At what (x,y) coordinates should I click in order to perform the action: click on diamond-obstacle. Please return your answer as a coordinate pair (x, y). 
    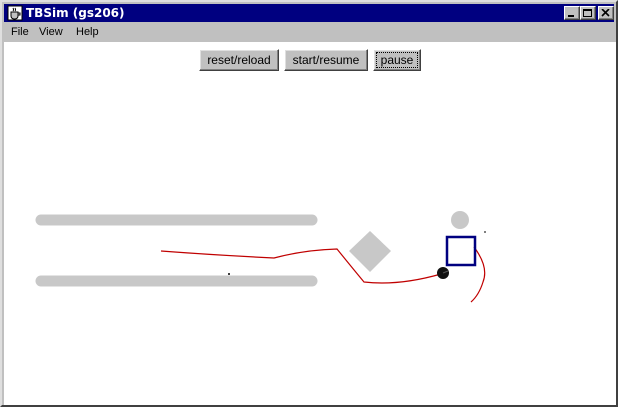
    Looking at the image, I should click on (370, 251).